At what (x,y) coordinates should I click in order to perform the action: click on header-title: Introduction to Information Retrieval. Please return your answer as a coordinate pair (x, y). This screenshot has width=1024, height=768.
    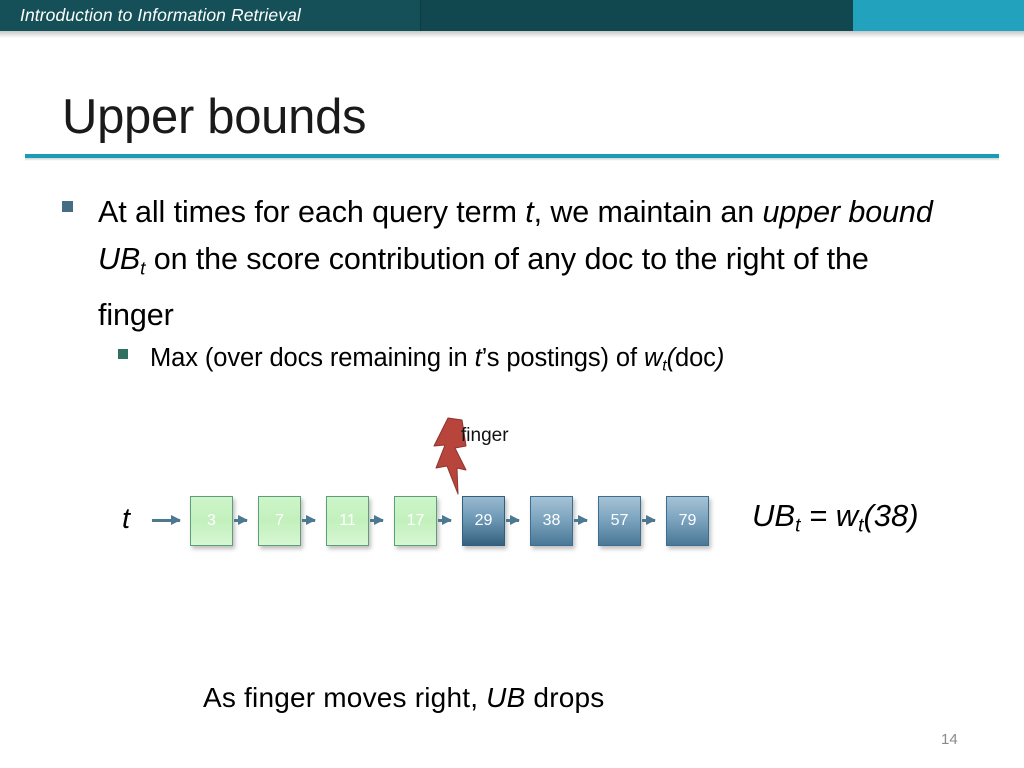
    Looking at the image, I should click on (160, 15).